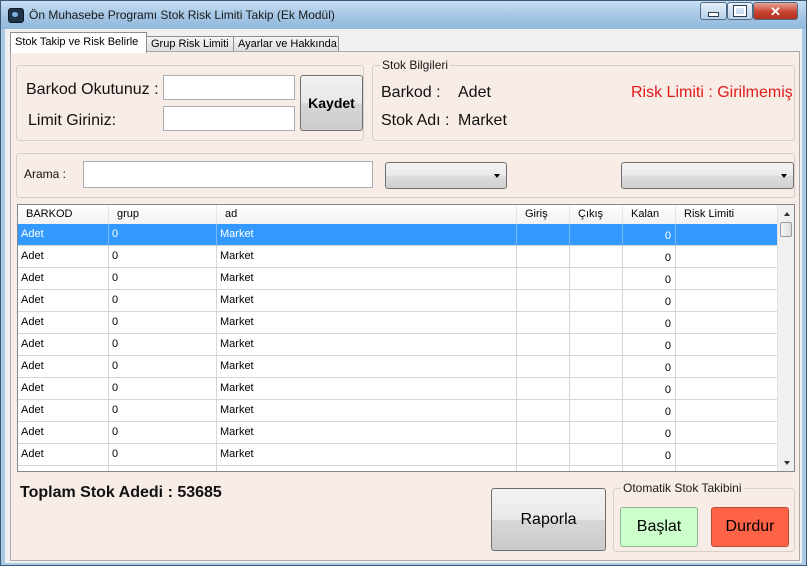  Describe the element at coordinates (775, 11) in the screenshot. I see `close-button: ✕` at that location.